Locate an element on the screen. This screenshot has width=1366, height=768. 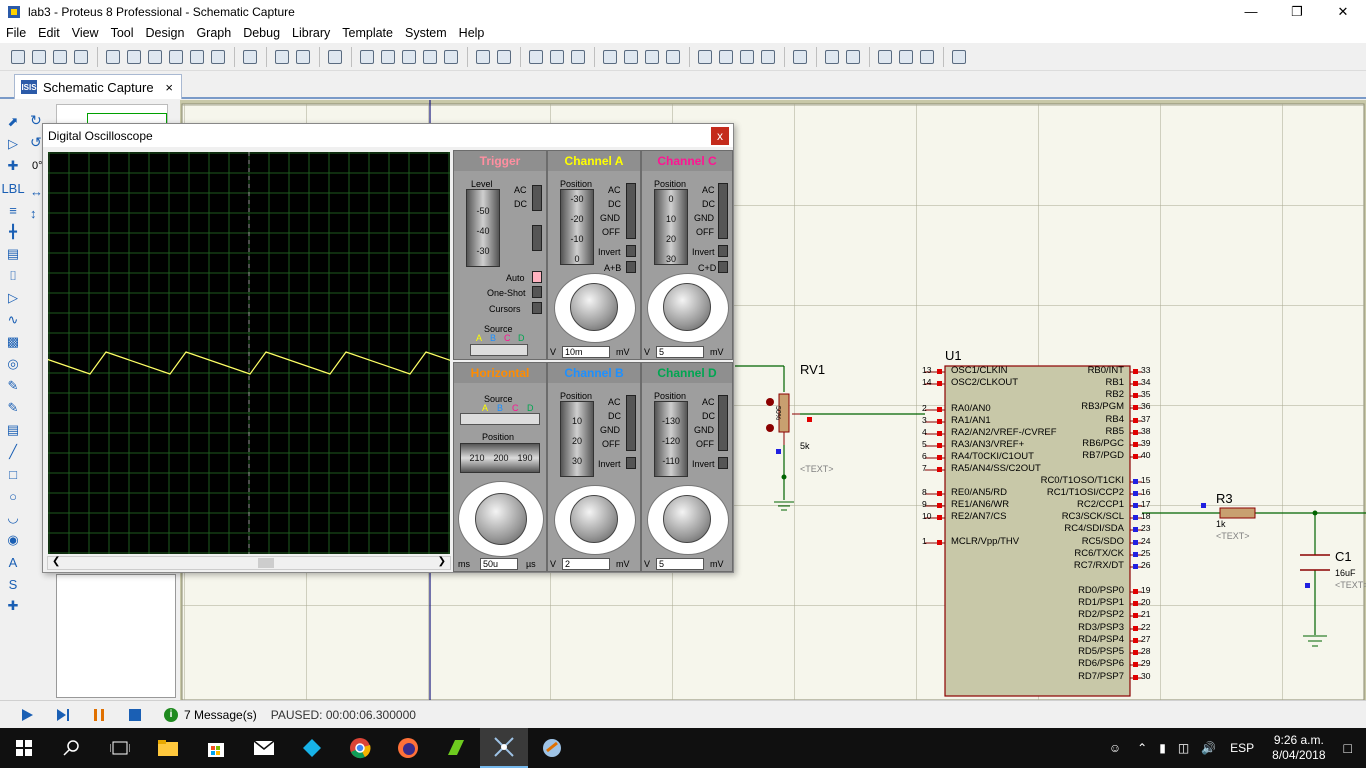
green-app-icon is located at coordinates (456, 748).